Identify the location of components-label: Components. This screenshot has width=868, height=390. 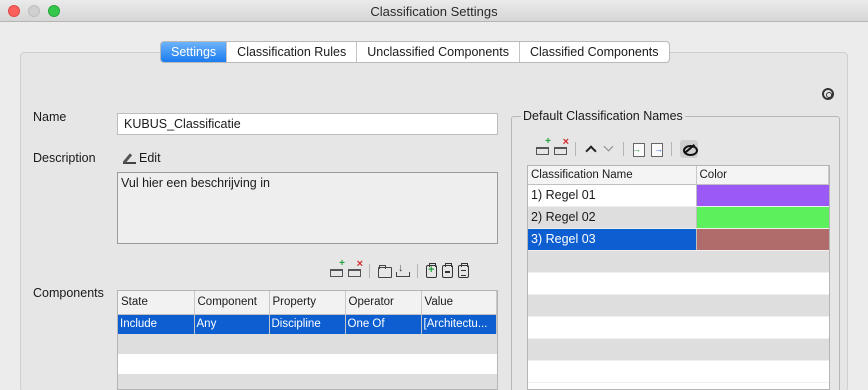
(68, 293).